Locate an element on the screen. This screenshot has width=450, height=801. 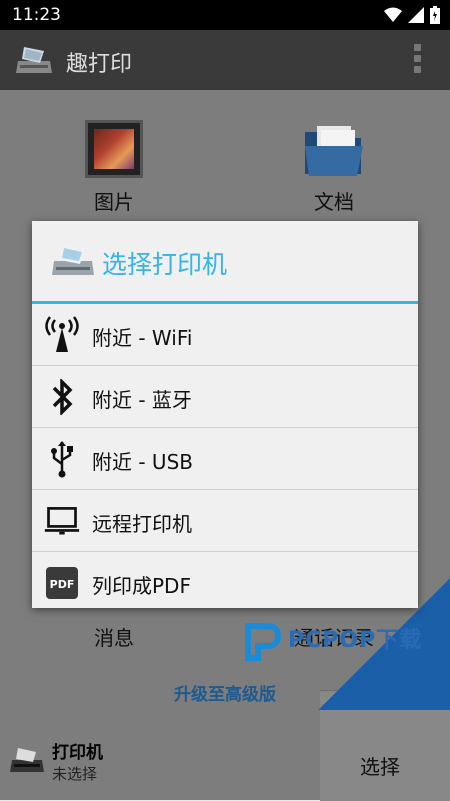
svg-text: PDF is located at coordinates (62, 584).